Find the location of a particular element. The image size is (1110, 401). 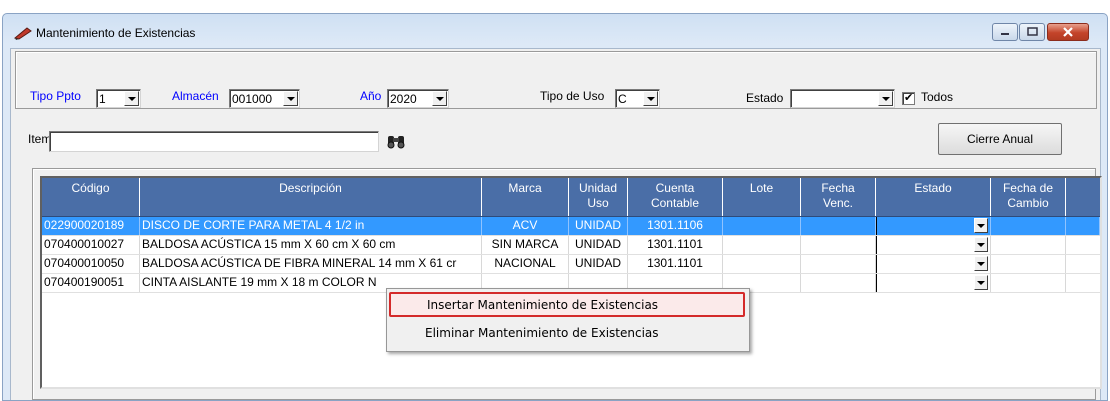

maximize-button is located at coordinates (1032, 32).